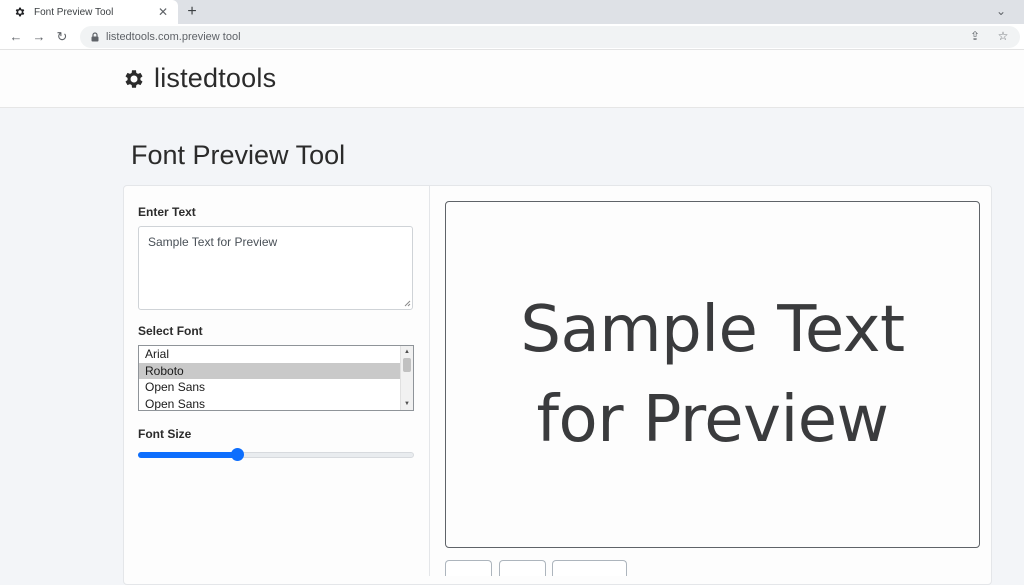  I want to click on listbox-scrollbar: ▲ ▼, so click(406, 378).